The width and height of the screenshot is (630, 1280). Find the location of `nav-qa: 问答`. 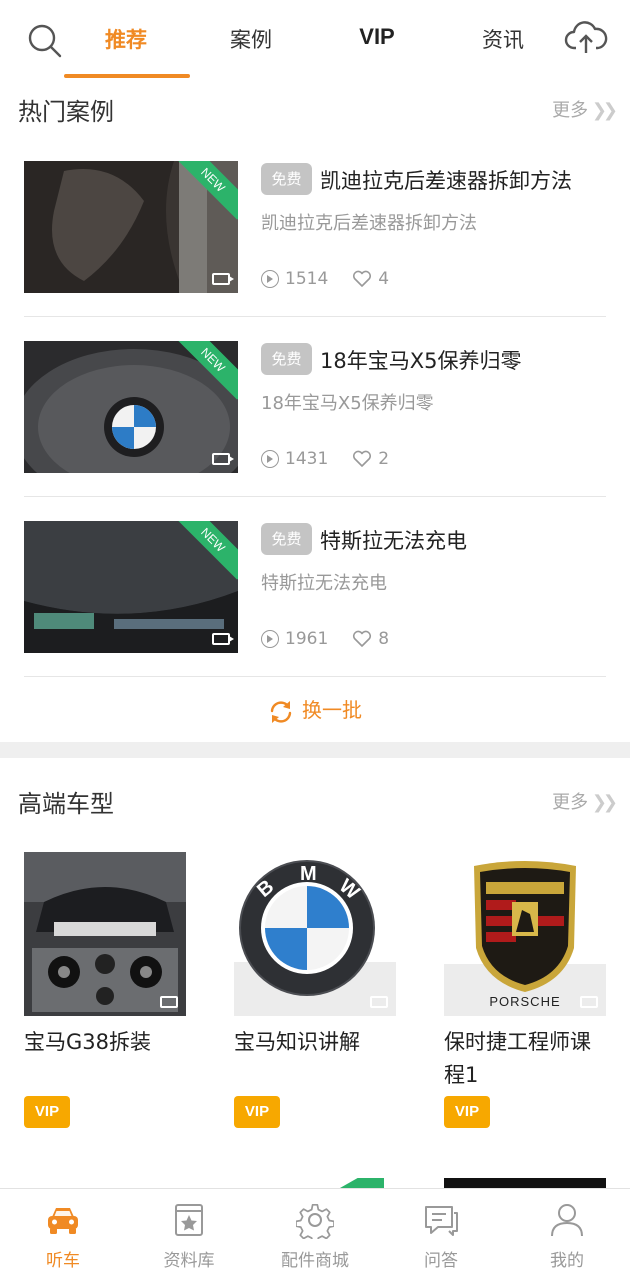

nav-qa: 问答 is located at coordinates (441, 1234).